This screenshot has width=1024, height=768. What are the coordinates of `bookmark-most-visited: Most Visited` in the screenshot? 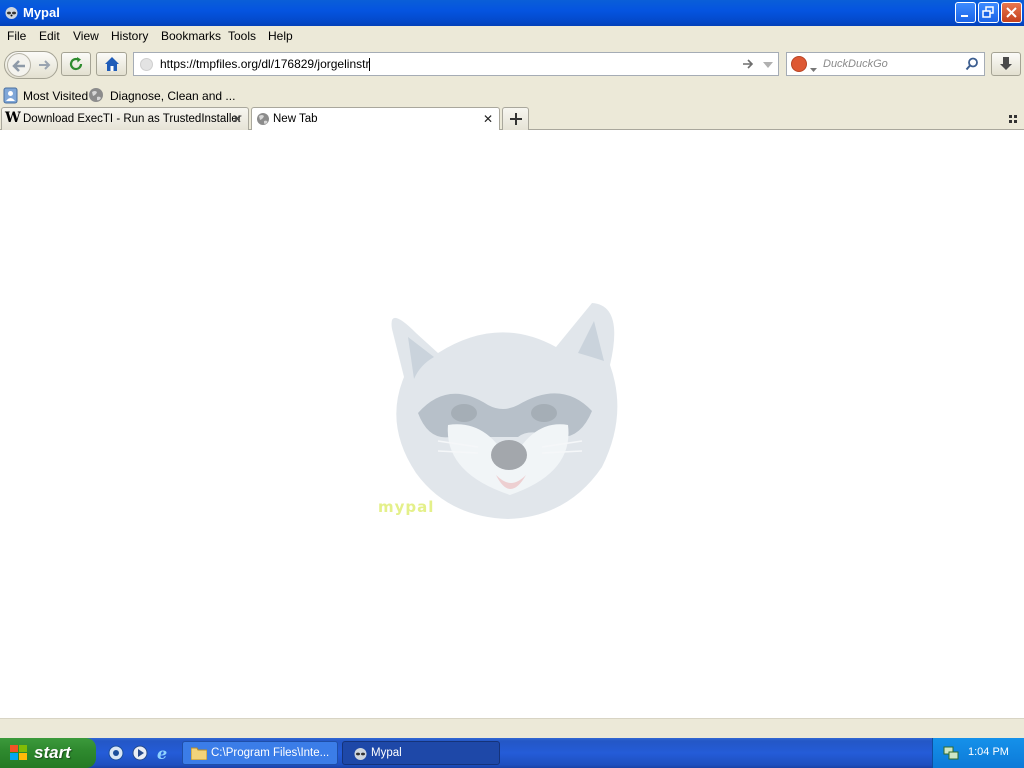 It's located at (45, 97).